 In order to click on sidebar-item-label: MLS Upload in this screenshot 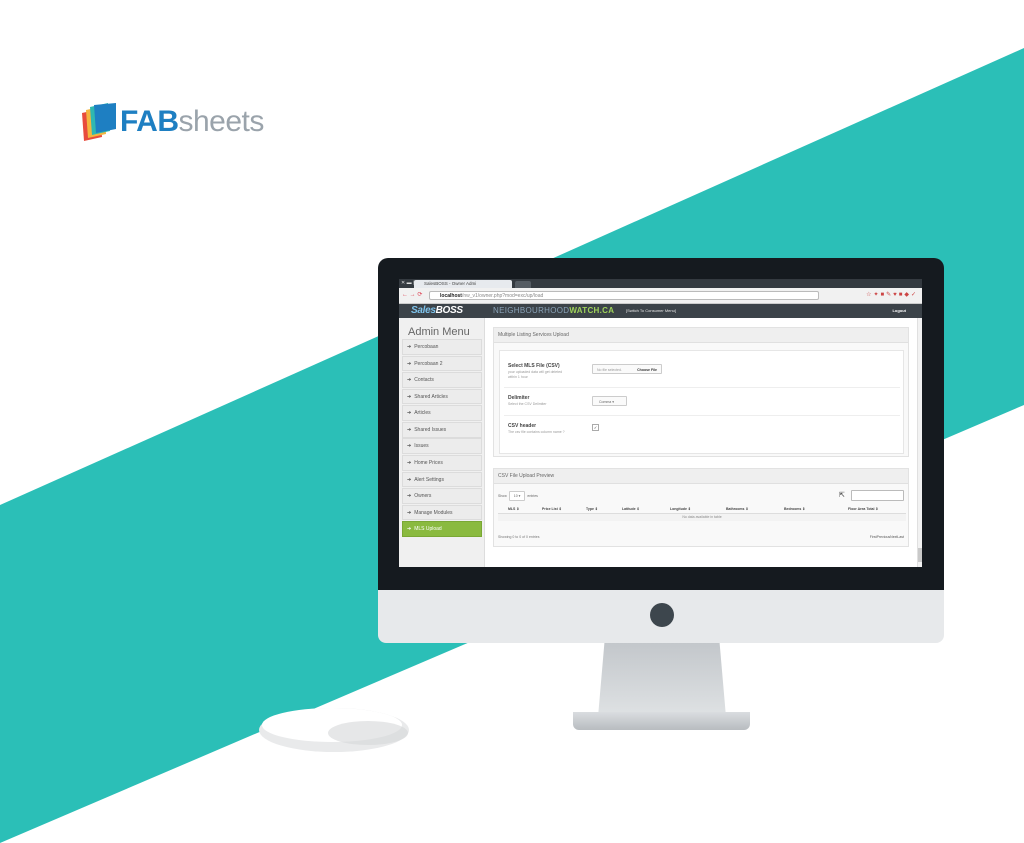, I will do `click(428, 529)`.